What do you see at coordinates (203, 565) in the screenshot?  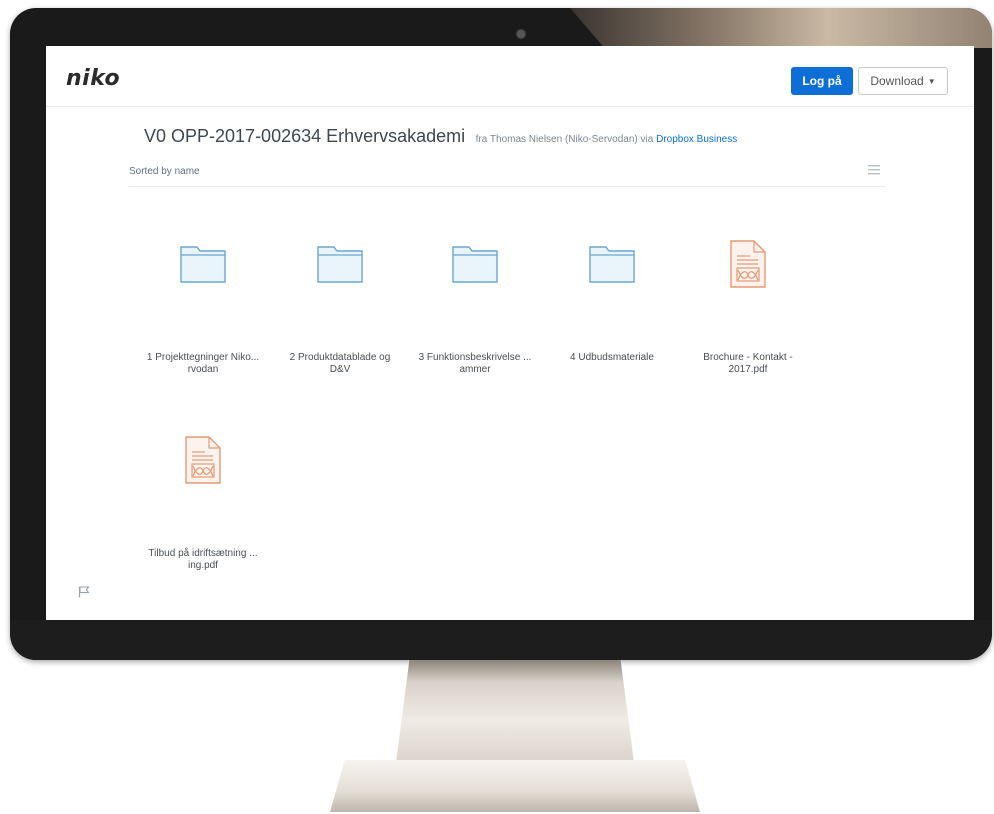 I see `item-name-line2: ing.pdf` at bounding box center [203, 565].